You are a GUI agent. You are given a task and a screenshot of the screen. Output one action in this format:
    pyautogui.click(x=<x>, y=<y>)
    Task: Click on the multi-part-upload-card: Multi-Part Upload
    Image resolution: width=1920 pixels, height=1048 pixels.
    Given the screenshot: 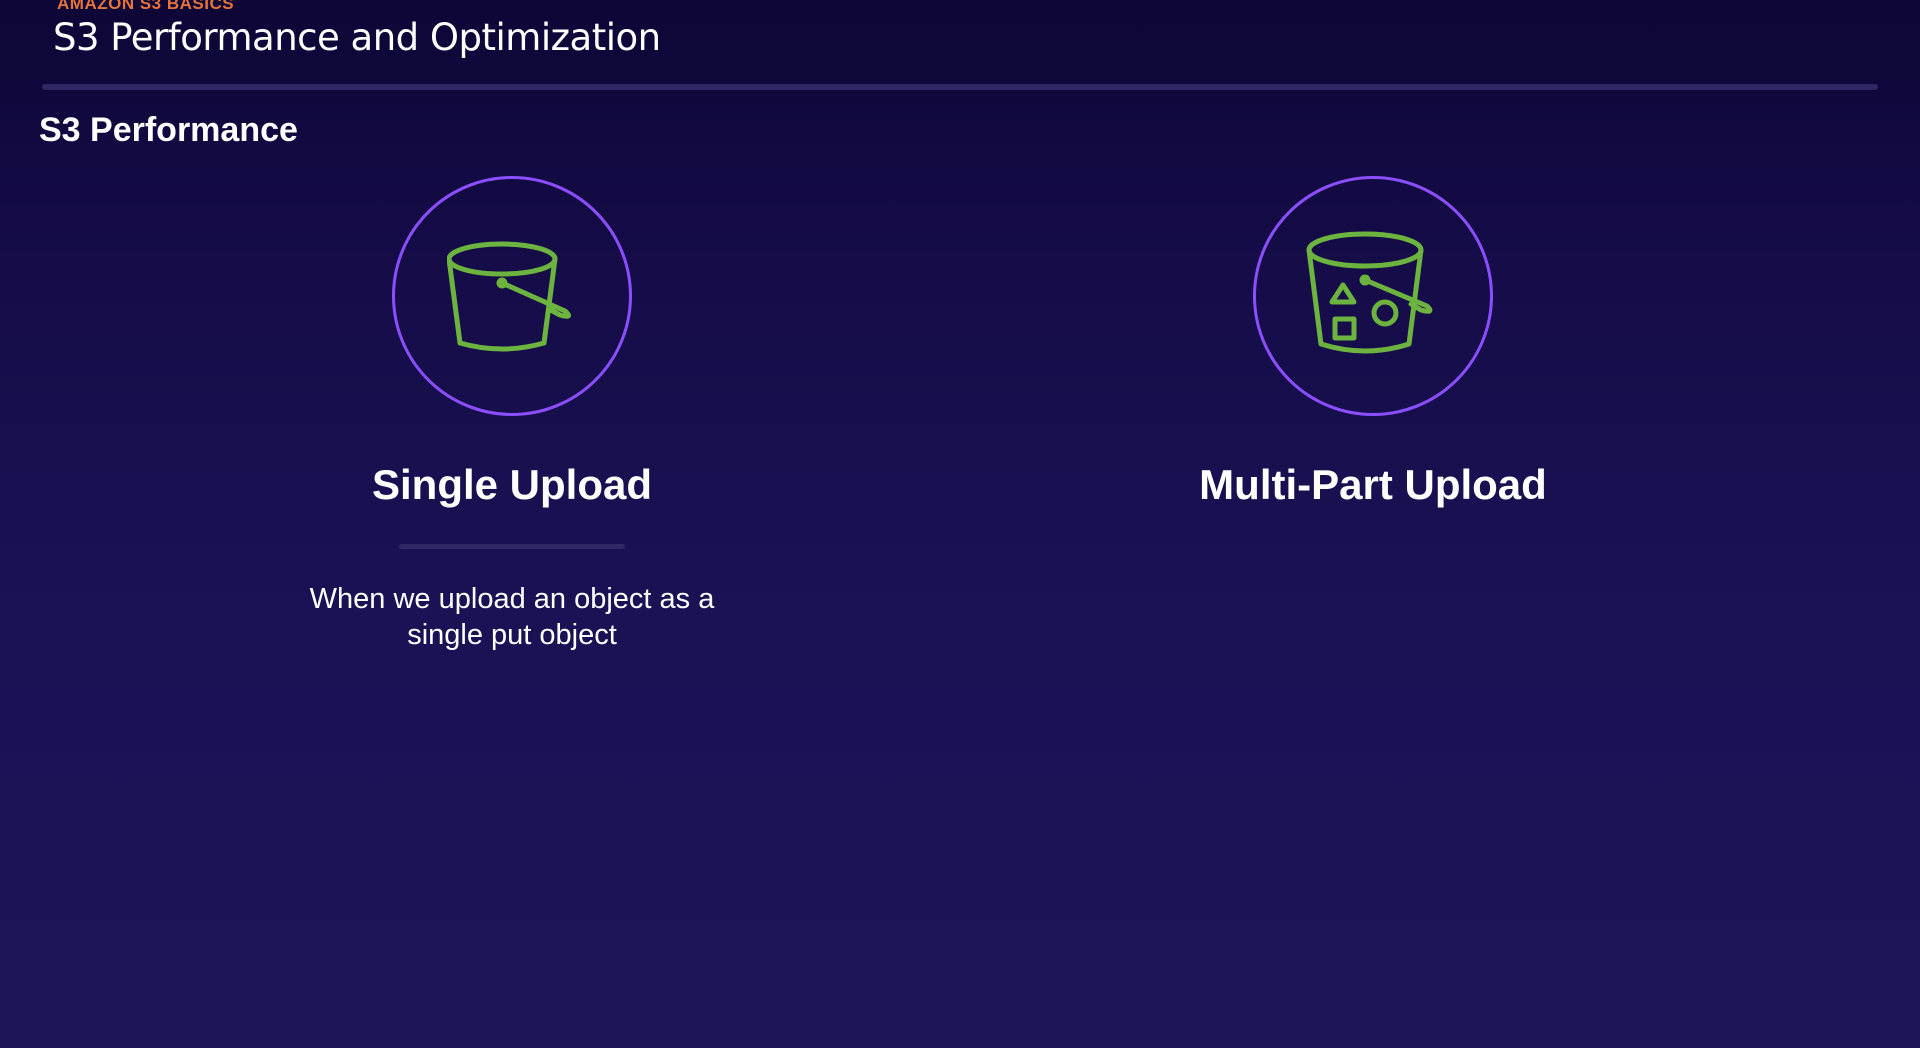 What is the action you would take?
    pyautogui.click(x=1373, y=343)
    